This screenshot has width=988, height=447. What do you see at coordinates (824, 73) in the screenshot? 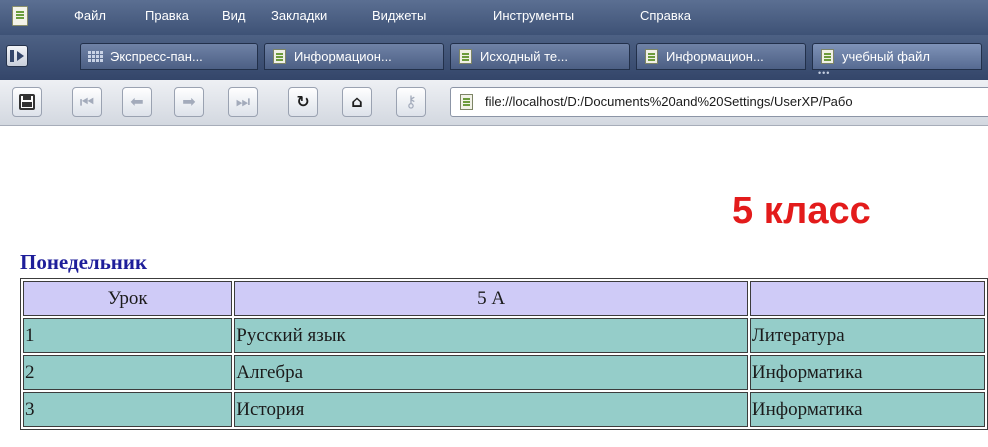
I see `tab-drag-handle-icon: •••` at bounding box center [824, 73].